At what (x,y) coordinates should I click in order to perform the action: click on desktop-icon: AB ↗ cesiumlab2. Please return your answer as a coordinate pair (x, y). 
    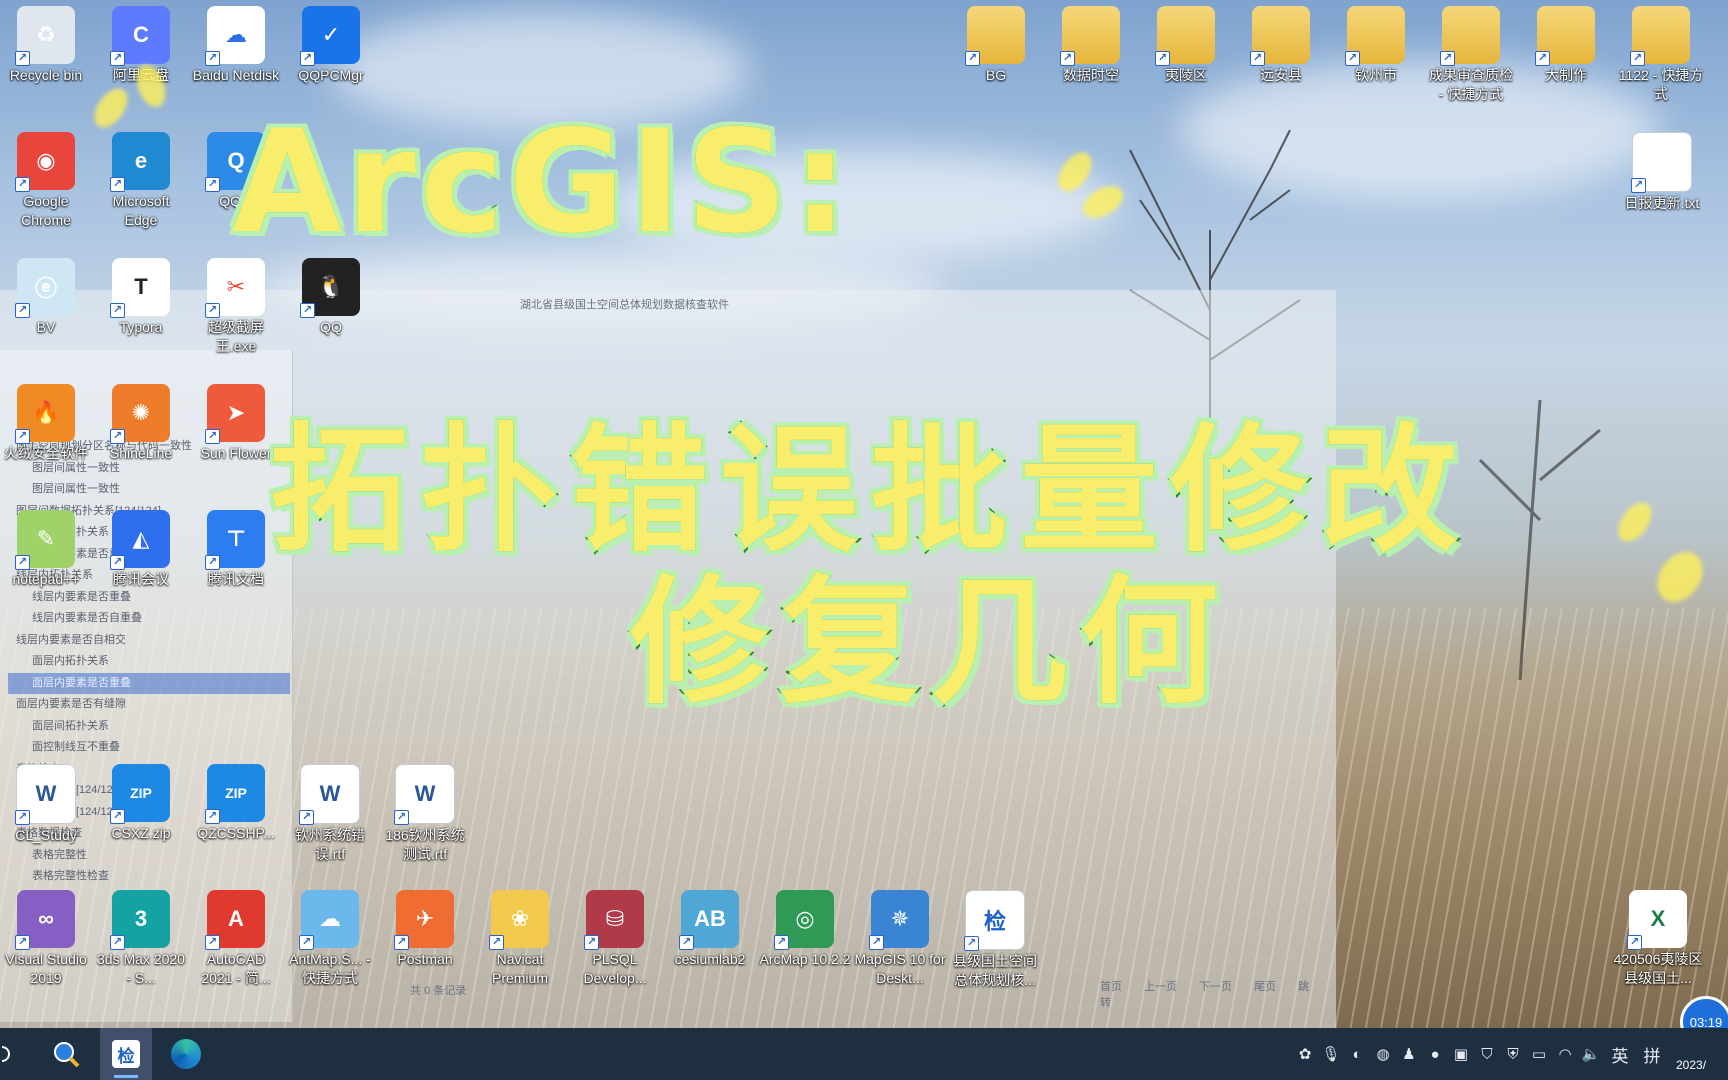
    Looking at the image, I should click on (710, 940).